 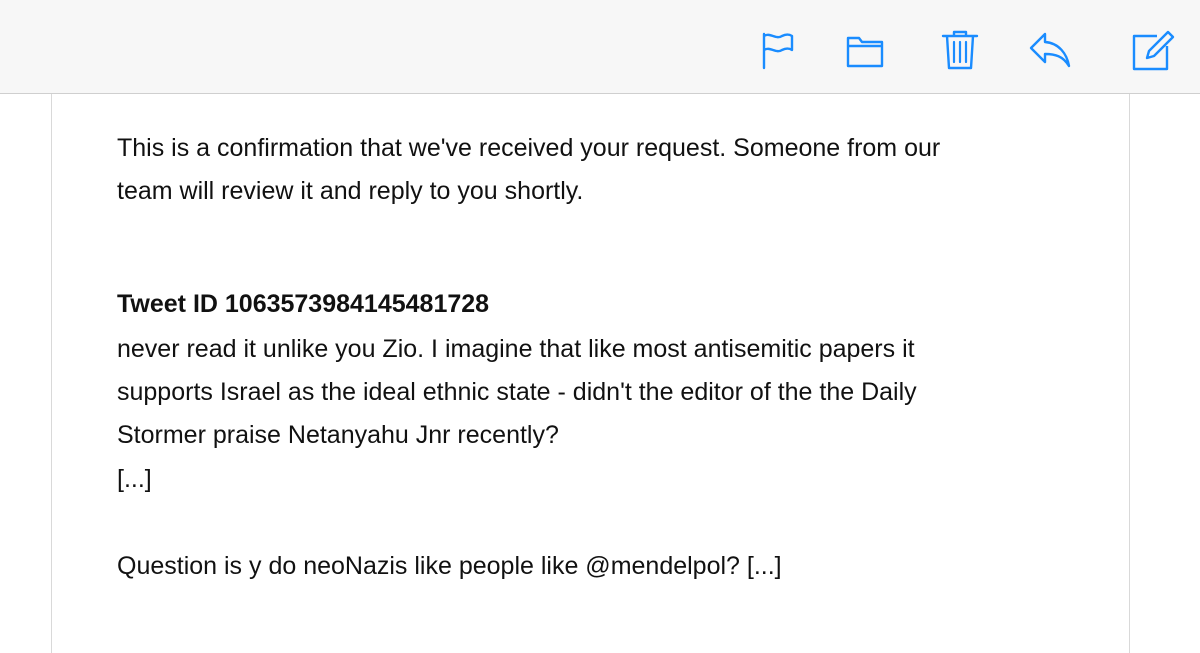 I want to click on move-to-folder-button, so click(x=865, y=50).